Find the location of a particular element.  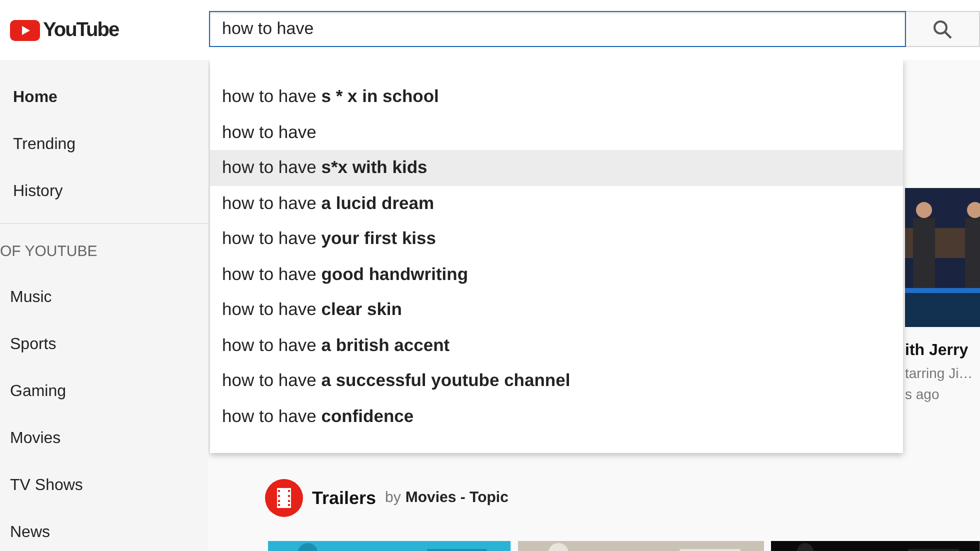

by-label: by is located at coordinates (393, 497).